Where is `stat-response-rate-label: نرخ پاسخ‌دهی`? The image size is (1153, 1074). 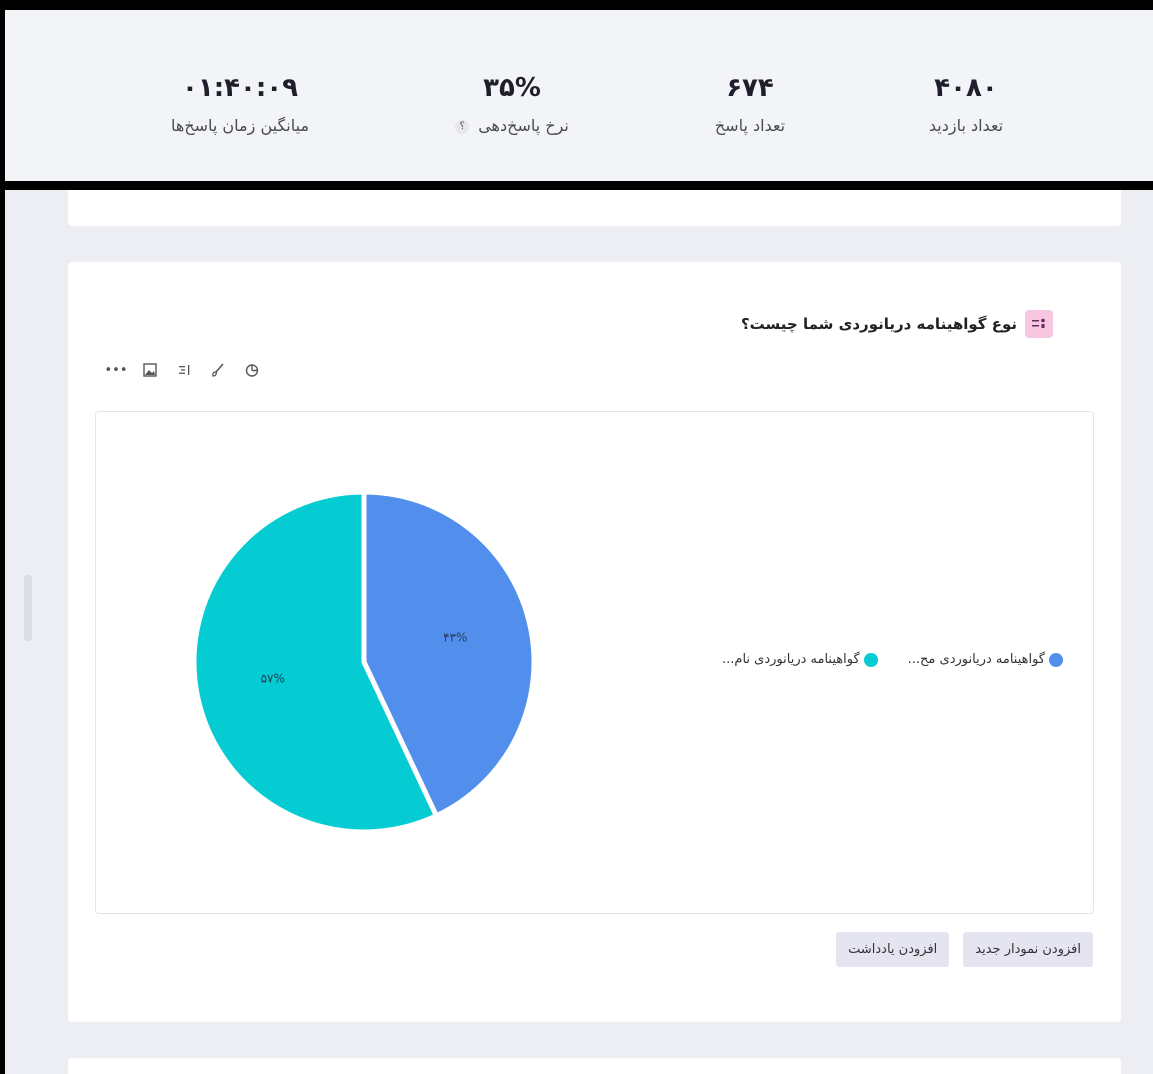
stat-response-rate-label: نرخ پاسخ‌دهی is located at coordinates (523, 125).